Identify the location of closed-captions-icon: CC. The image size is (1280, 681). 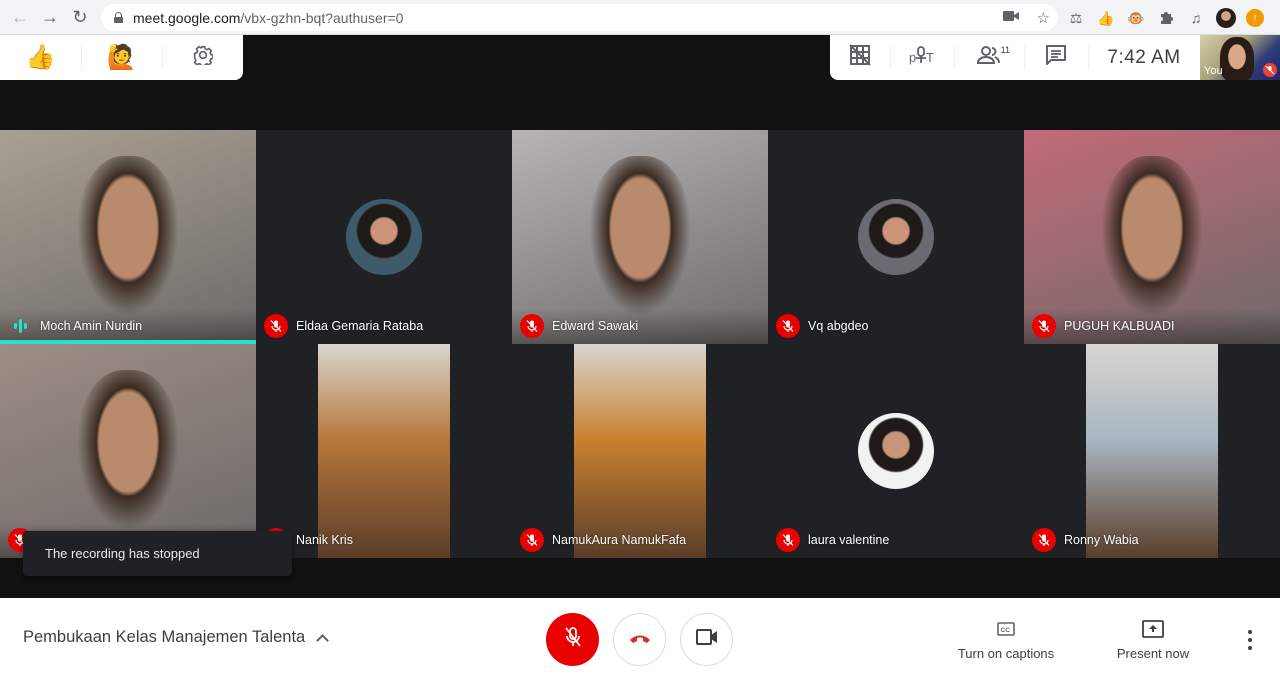
(1006, 629).